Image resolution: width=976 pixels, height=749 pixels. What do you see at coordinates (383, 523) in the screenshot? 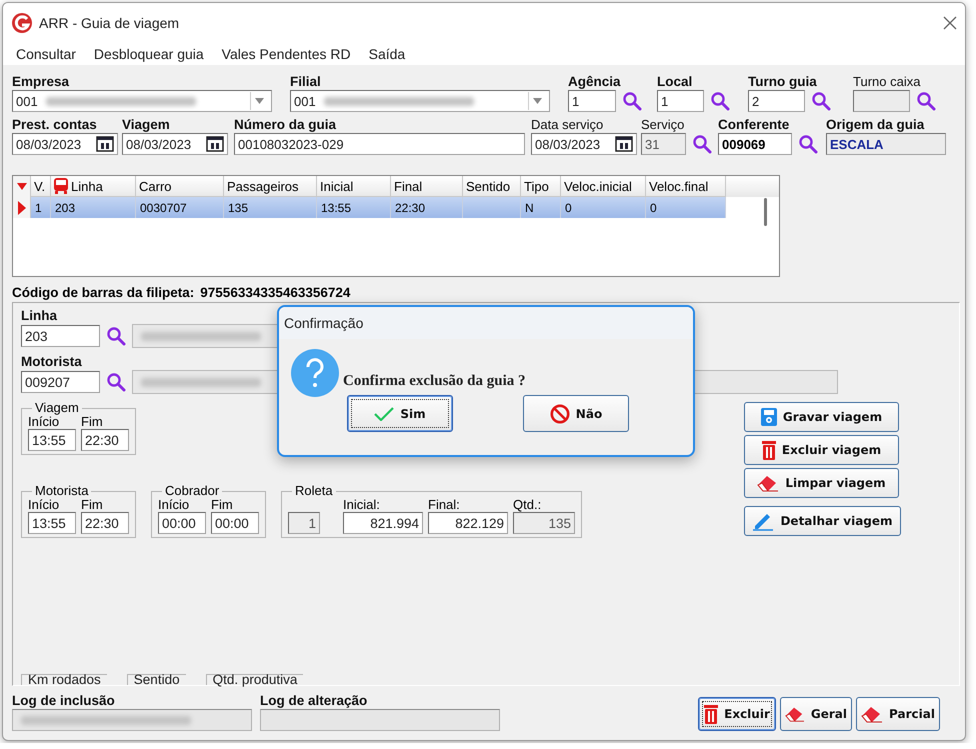
I see `input-field: 821.994` at bounding box center [383, 523].